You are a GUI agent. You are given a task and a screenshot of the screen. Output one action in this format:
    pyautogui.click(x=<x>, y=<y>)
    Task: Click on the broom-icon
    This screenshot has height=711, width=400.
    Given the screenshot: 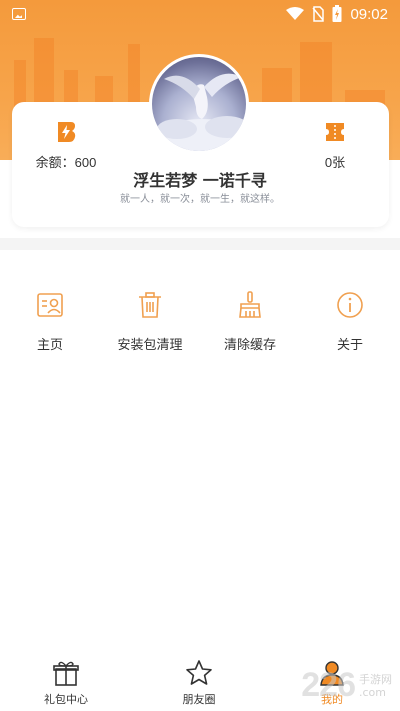 What is the action you would take?
    pyautogui.click(x=250, y=304)
    